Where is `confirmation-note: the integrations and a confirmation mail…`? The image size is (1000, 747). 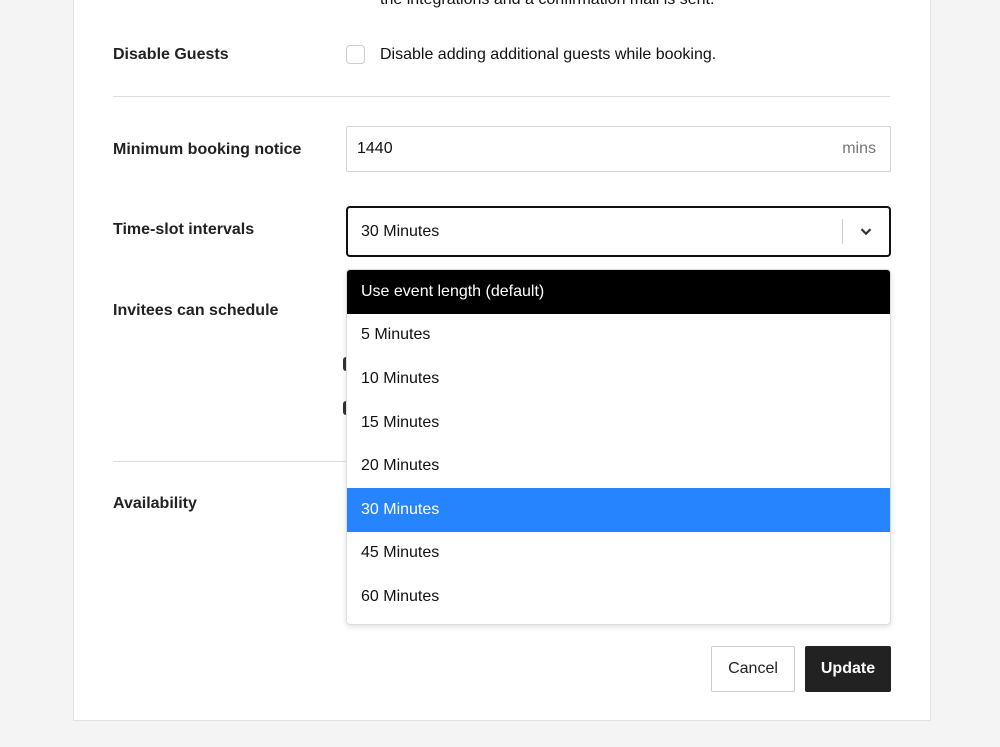 confirmation-note: the integrations and a confirmation mail… is located at coordinates (547, 4).